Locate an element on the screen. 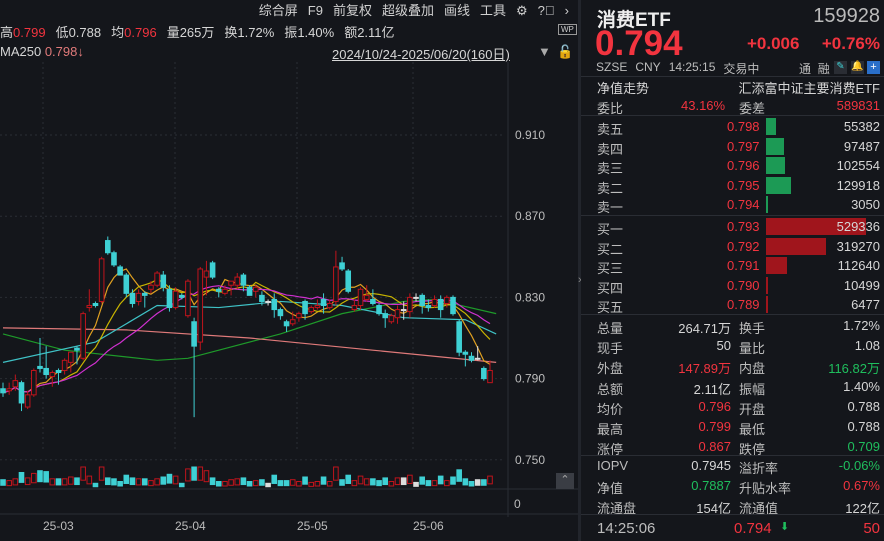 This screenshot has width=884, height=541. wp-badge-icon: WP is located at coordinates (567, 29).